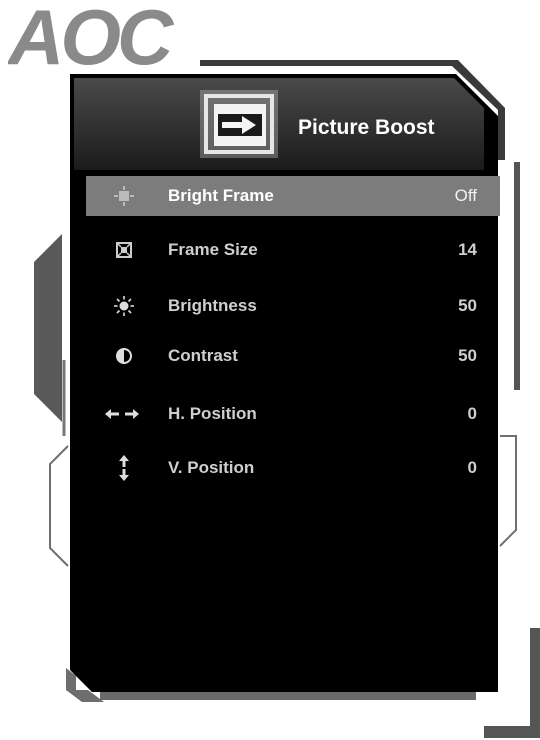 The image size is (540, 740). What do you see at coordinates (293, 250) in the screenshot?
I see `menu-item-frame-size: Frame Size 14` at bounding box center [293, 250].